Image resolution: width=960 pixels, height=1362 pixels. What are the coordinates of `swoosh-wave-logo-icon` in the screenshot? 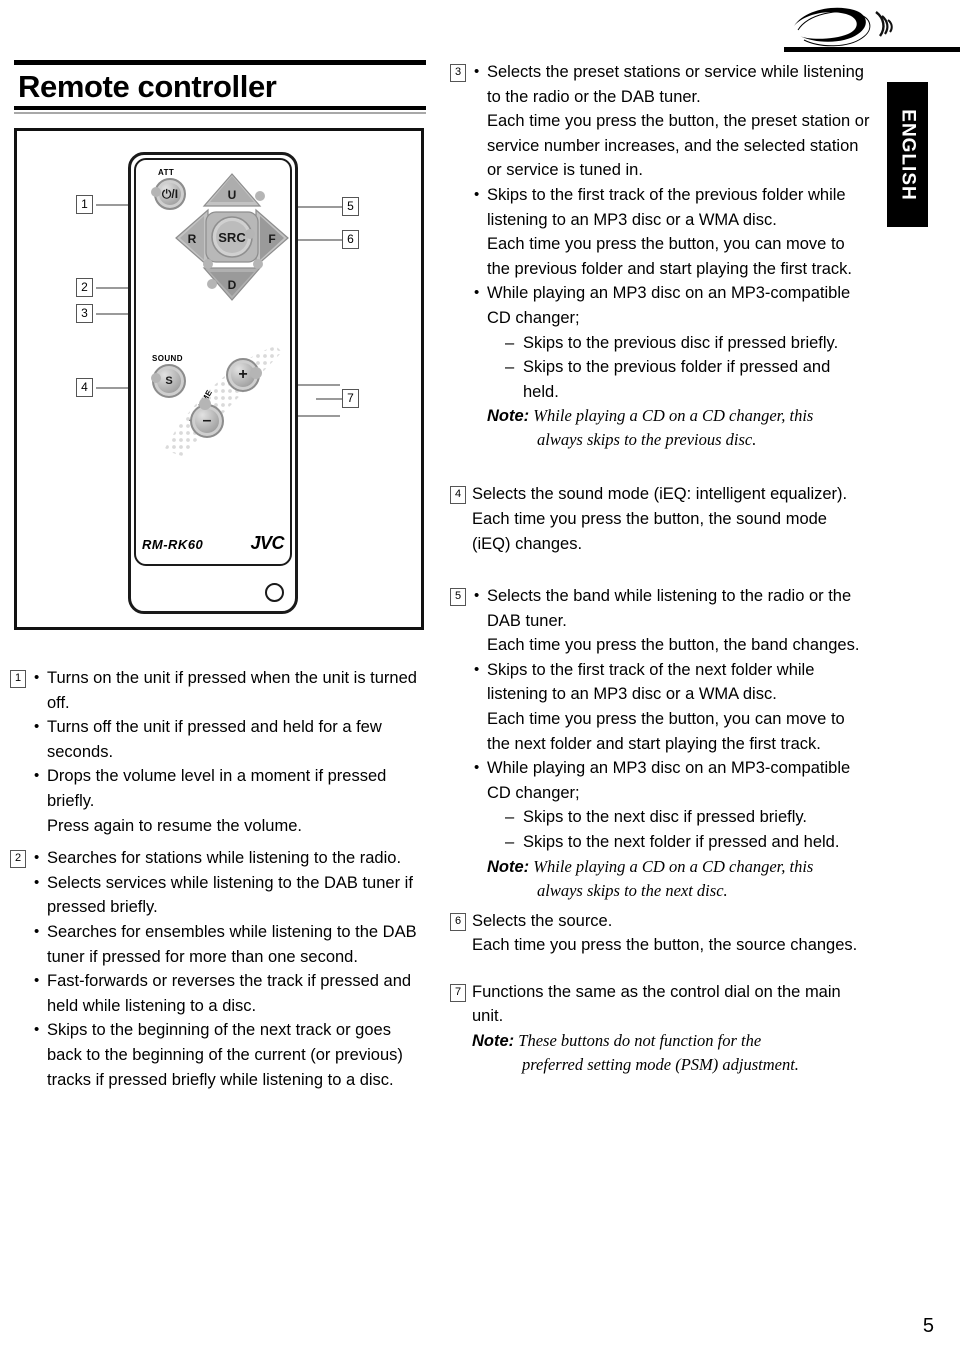 It's located at (845, 27).